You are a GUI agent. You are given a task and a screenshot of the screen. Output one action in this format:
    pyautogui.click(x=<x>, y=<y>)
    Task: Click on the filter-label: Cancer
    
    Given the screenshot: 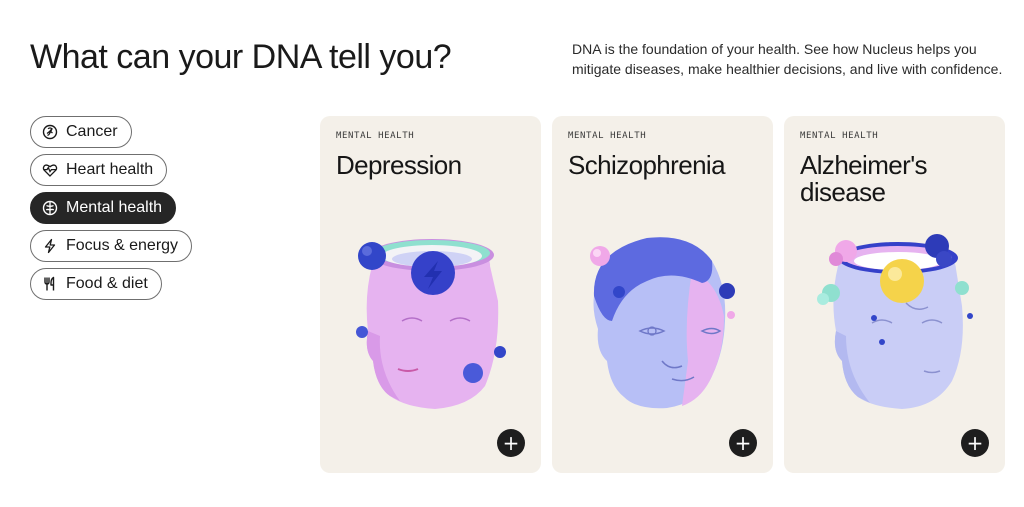 What is the action you would take?
    pyautogui.click(x=92, y=131)
    